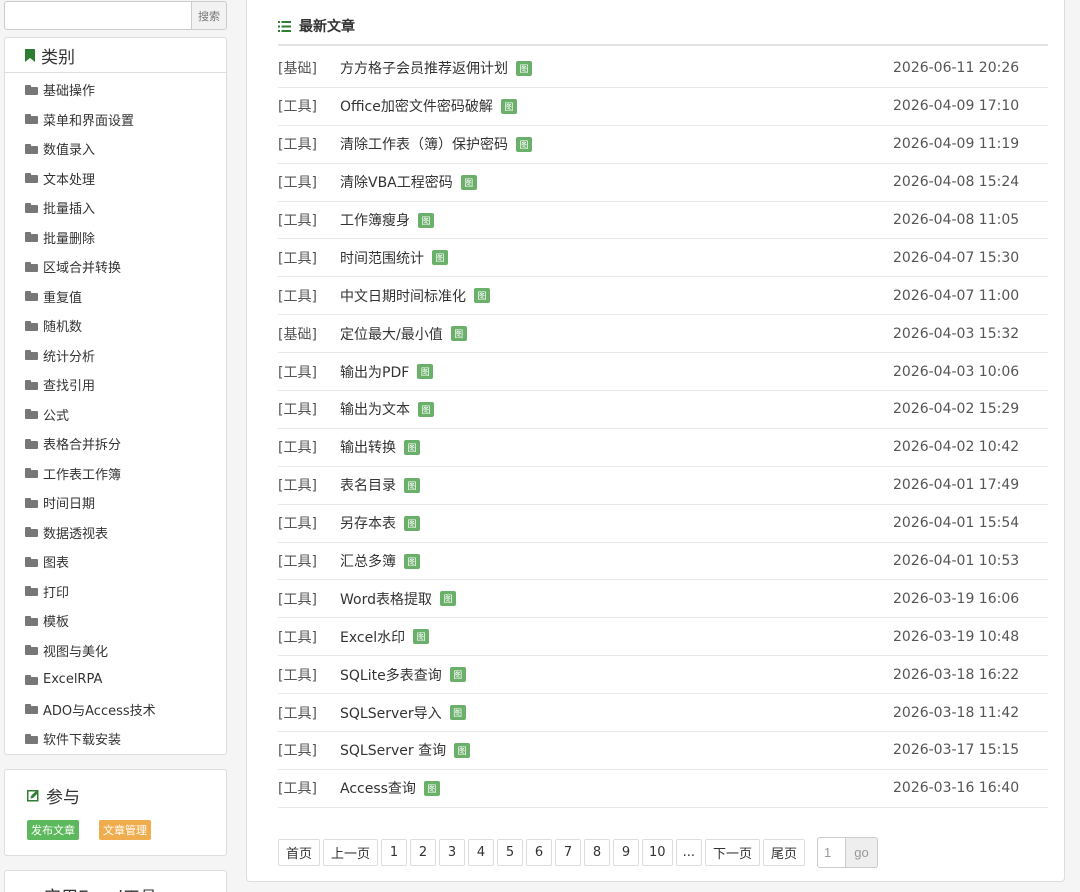  Describe the element at coordinates (115, 533) in the screenshot. I see `category-item: 数据透视表` at that location.